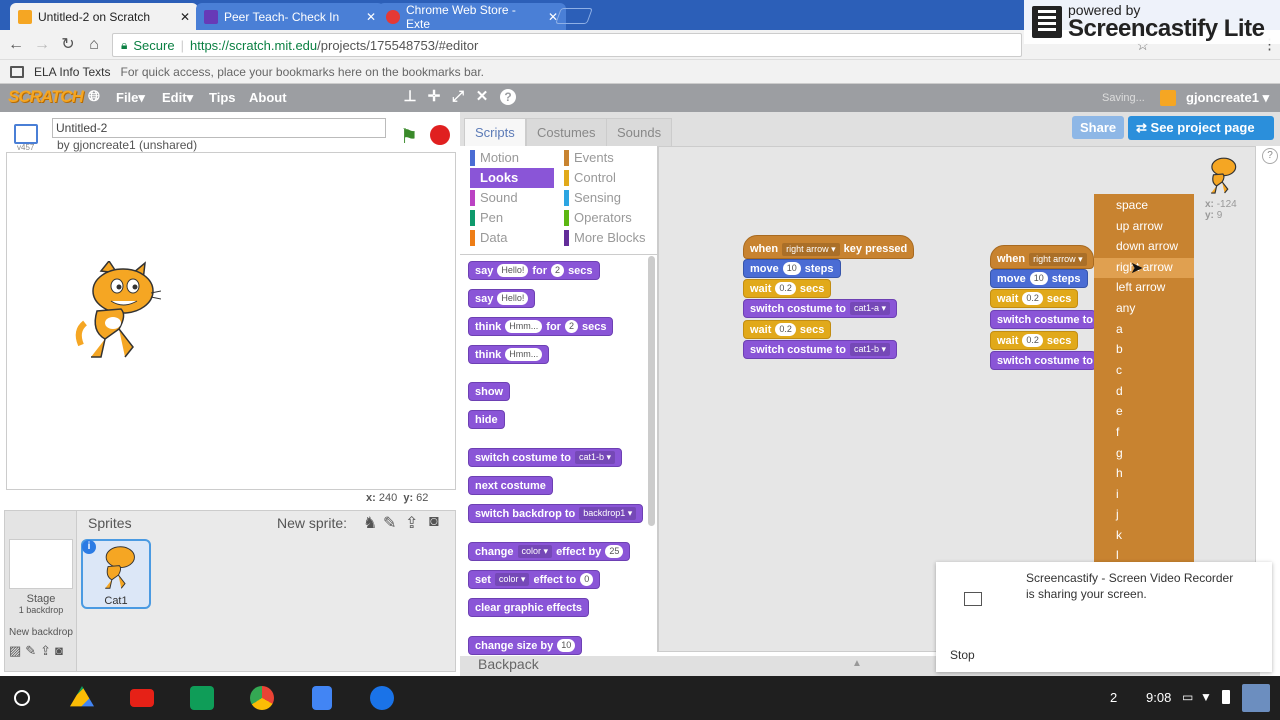  I want to click on block-change-size: change size by 10, so click(525, 645).